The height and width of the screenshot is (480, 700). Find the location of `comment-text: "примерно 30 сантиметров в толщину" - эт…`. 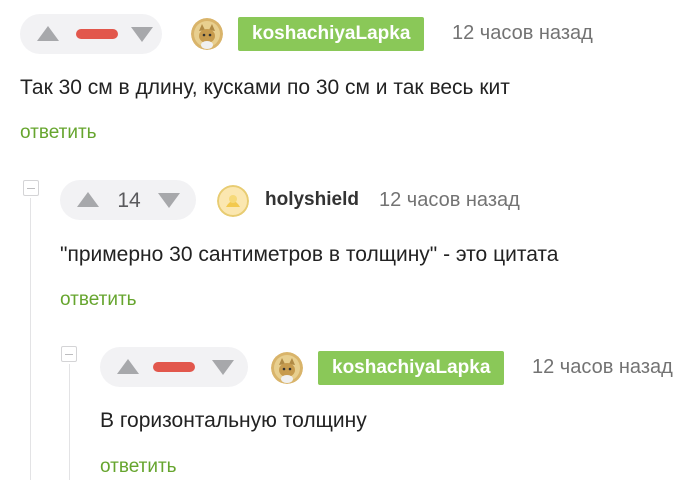

comment-text: "примерно 30 сантиметров в толщину" - эт… is located at coordinates (309, 254).